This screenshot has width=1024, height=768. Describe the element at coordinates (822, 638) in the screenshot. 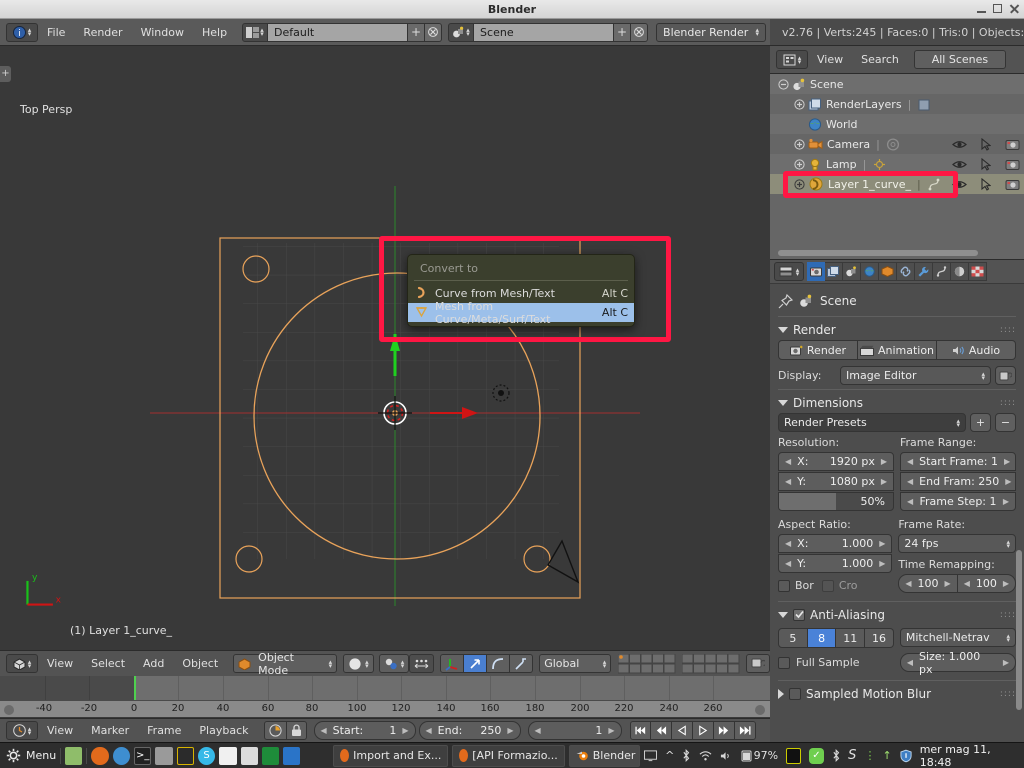

I see `aa-samples-8: 8` at that location.